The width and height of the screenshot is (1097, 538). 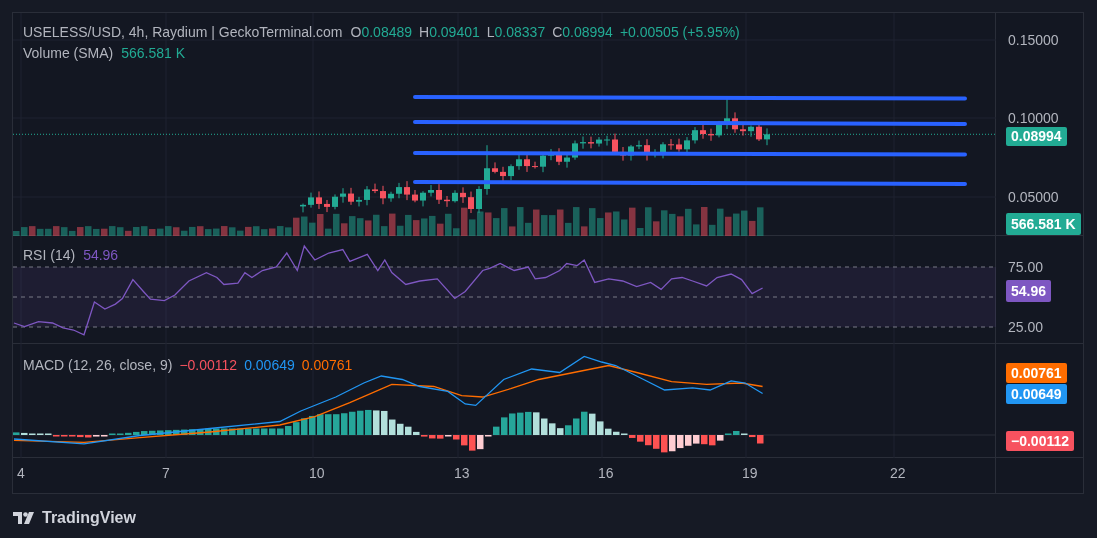 I want to click on time-tick: 16, so click(x=606, y=473).